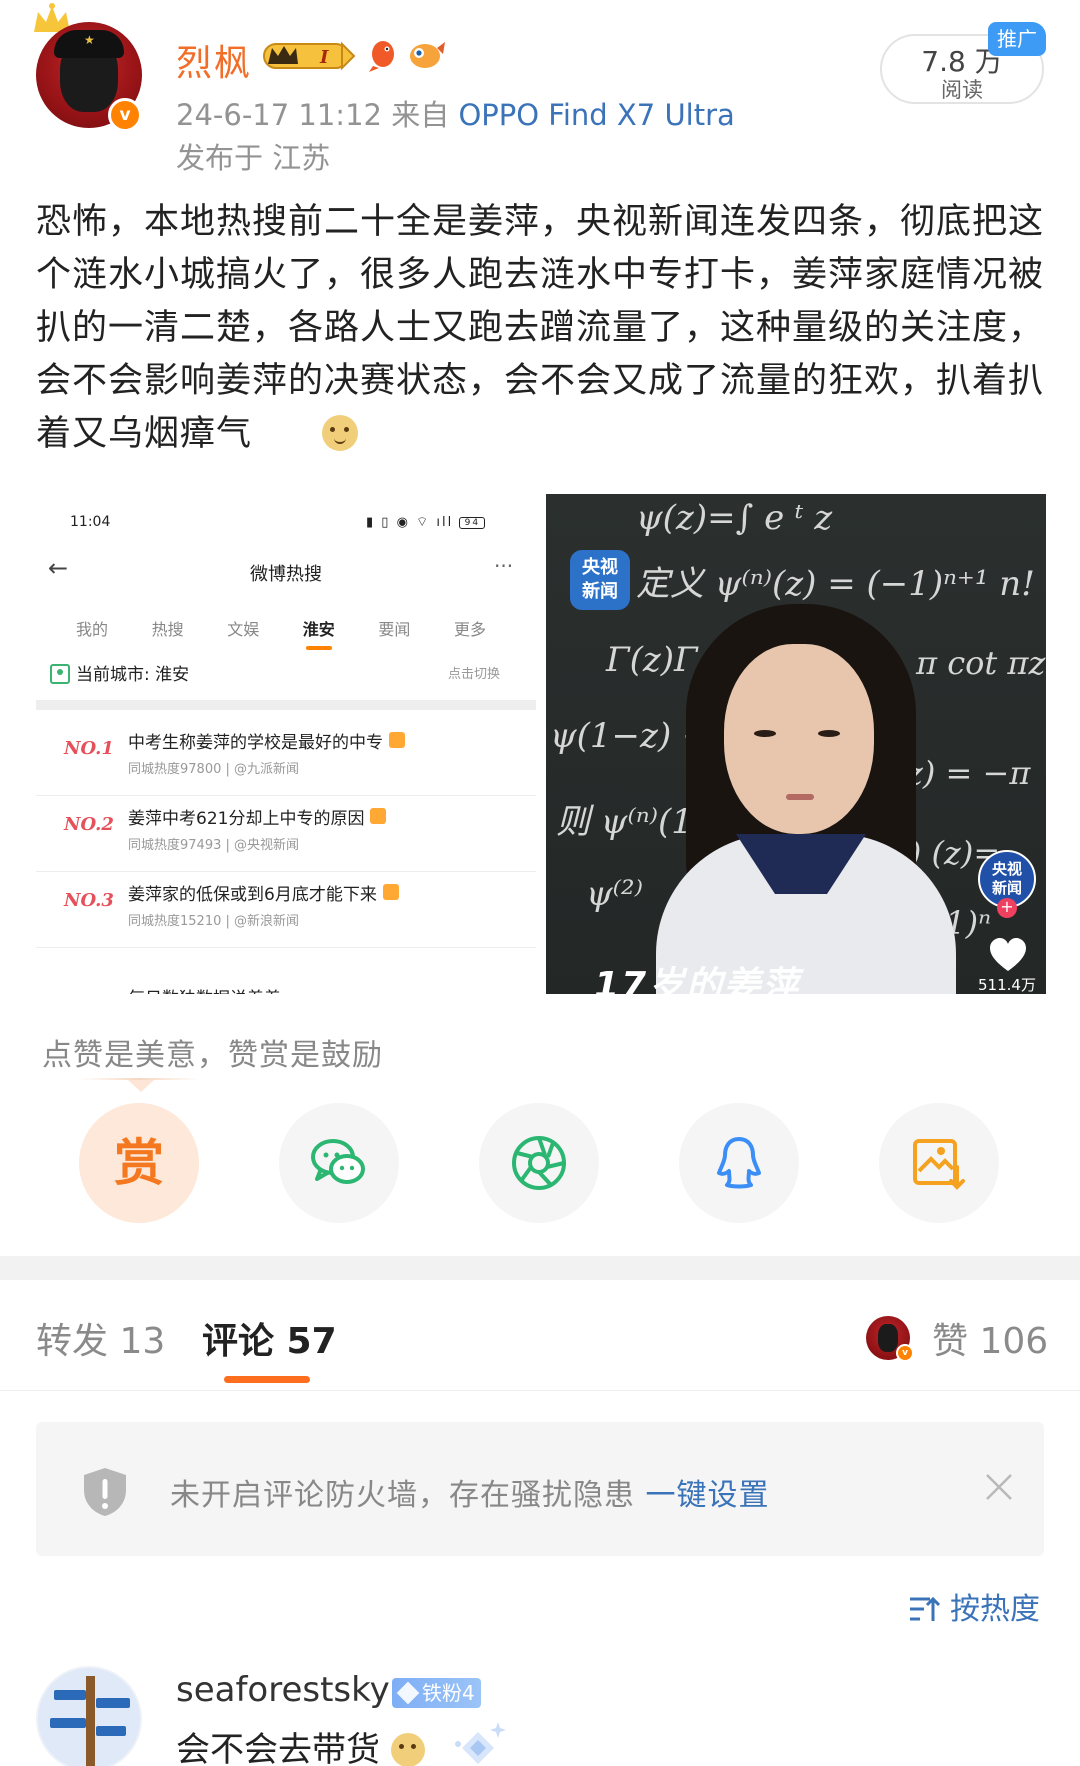 Image resolution: width=1080 pixels, height=1766 pixels. I want to click on hotsearch-tab-active: 淮安, so click(318, 629).